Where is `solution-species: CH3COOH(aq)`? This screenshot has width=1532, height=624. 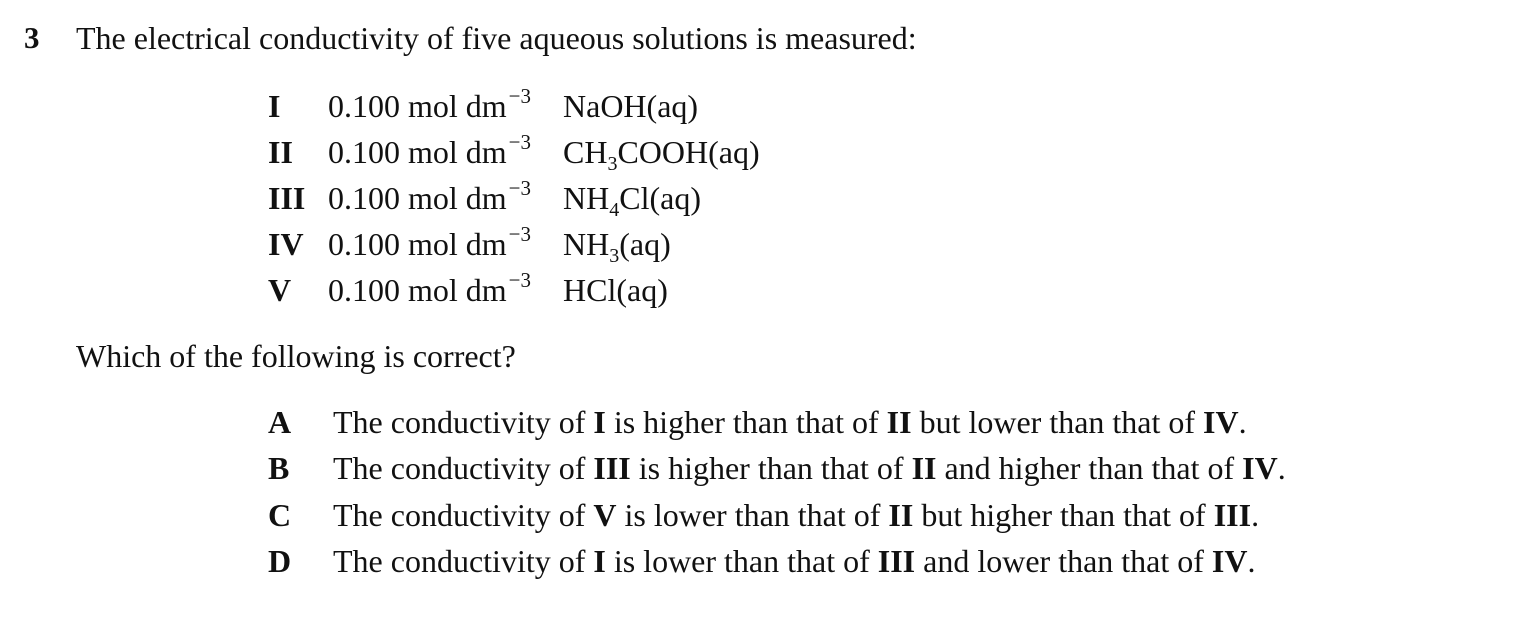
solution-species: CH3COOH(aq) is located at coordinates (661, 154).